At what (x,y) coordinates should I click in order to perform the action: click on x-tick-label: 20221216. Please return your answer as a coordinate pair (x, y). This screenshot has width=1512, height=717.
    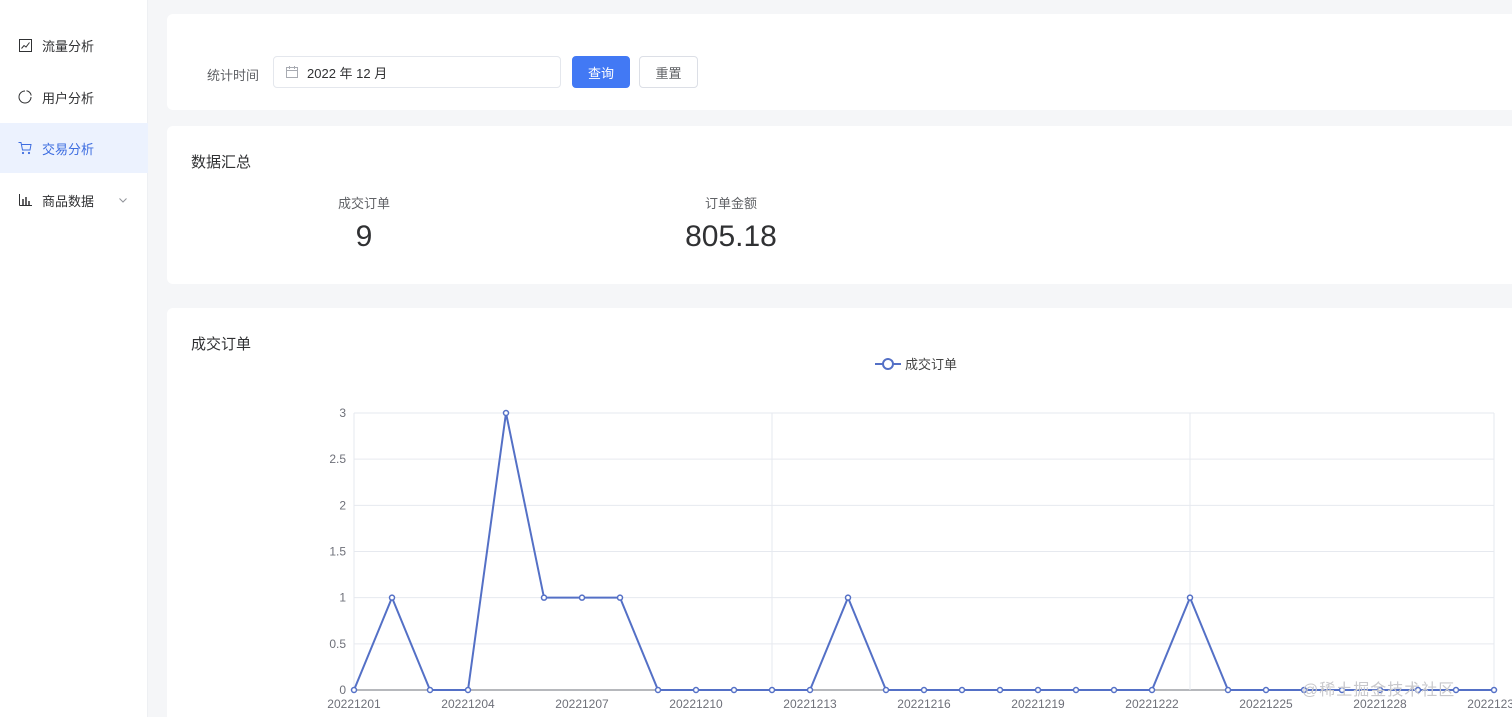
    Looking at the image, I should click on (924, 704).